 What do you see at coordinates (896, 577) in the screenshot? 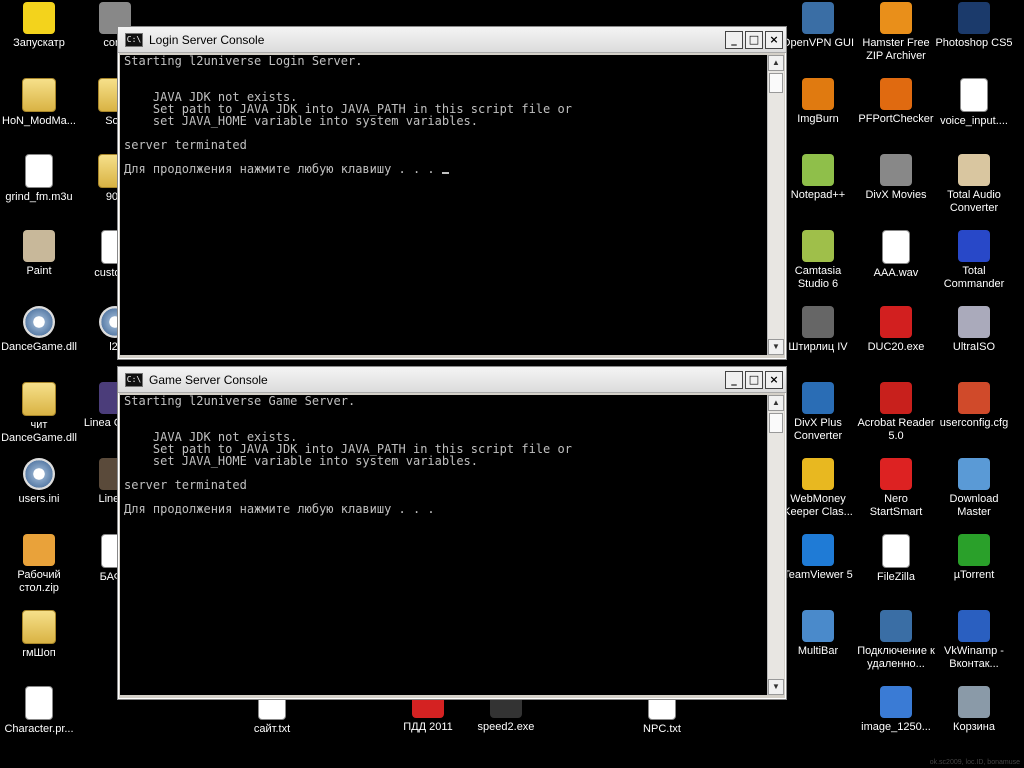
I see `desktop-icon-label: FileZilla` at bounding box center [896, 577].